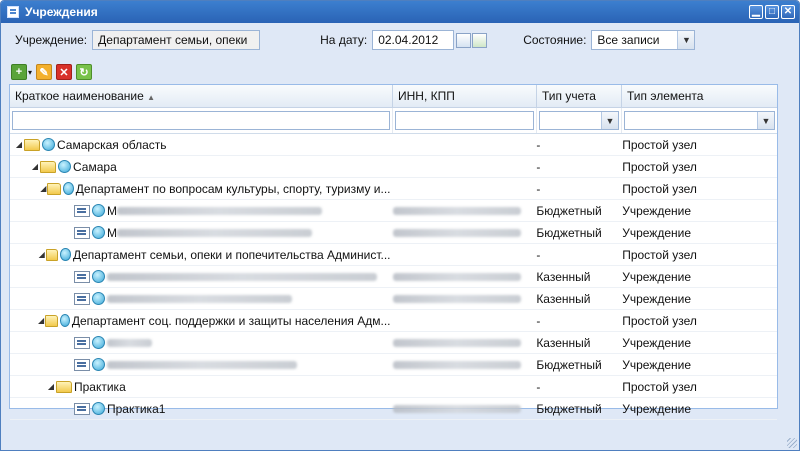 The image size is (800, 451). What do you see at coordinates (201, 96) in the screenshot?
I see `column-header-name: Краткое наименование ▲` at bounding box center [201, 96].